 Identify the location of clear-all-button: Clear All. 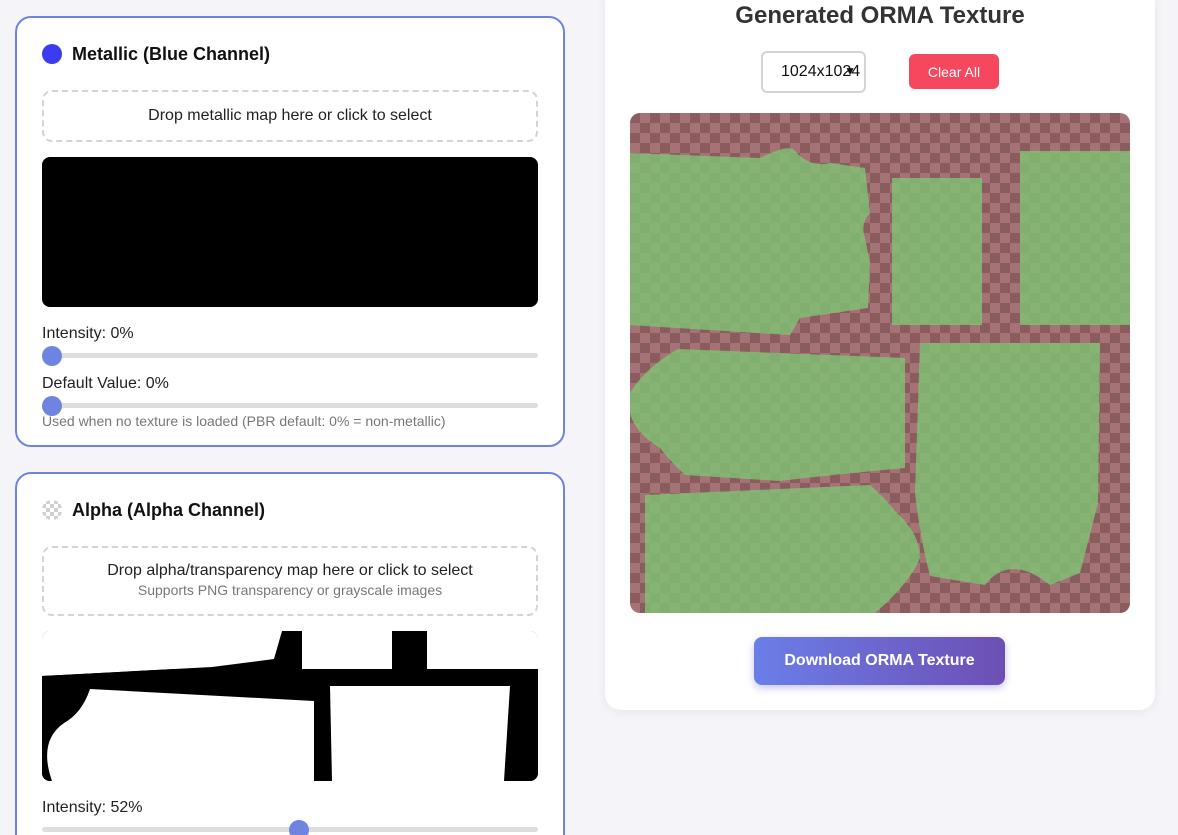
(954, 71).